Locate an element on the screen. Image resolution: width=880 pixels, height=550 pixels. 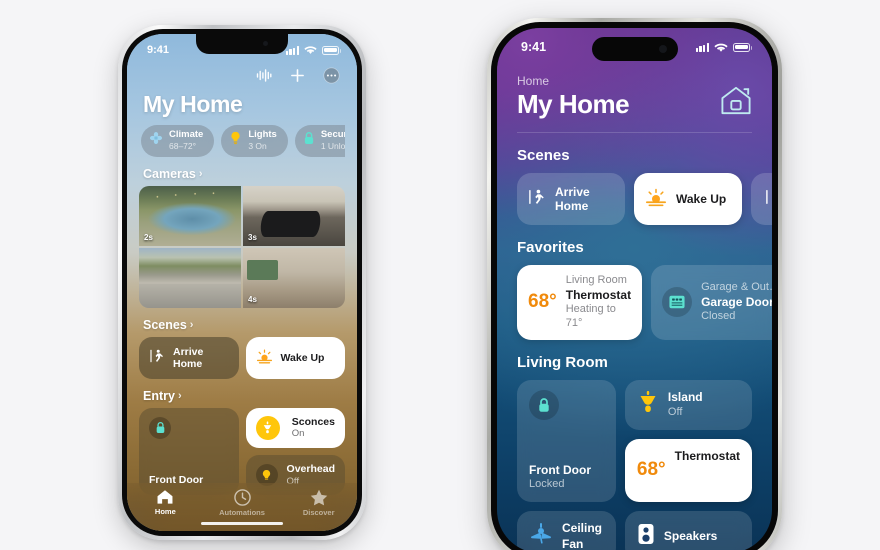
cameras-label: Cameras is located at coordinates (169, 173).